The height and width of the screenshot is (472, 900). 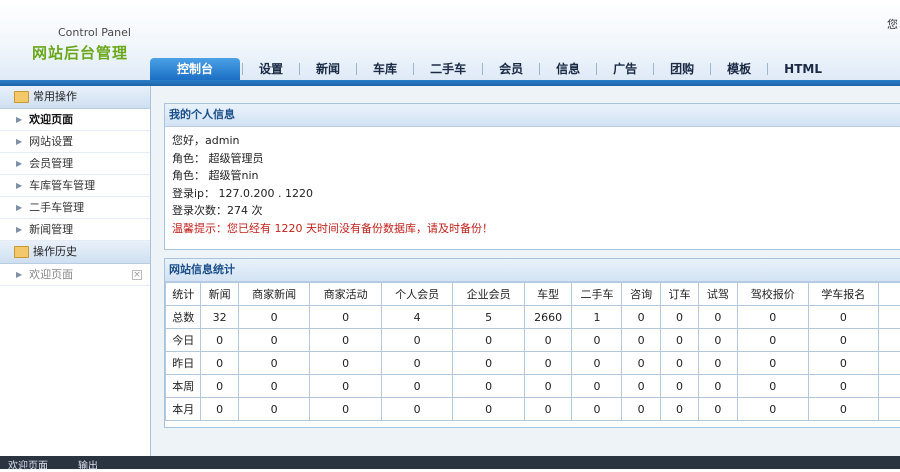 I want to click on table-cell: 5, so click(x=489, y=317).